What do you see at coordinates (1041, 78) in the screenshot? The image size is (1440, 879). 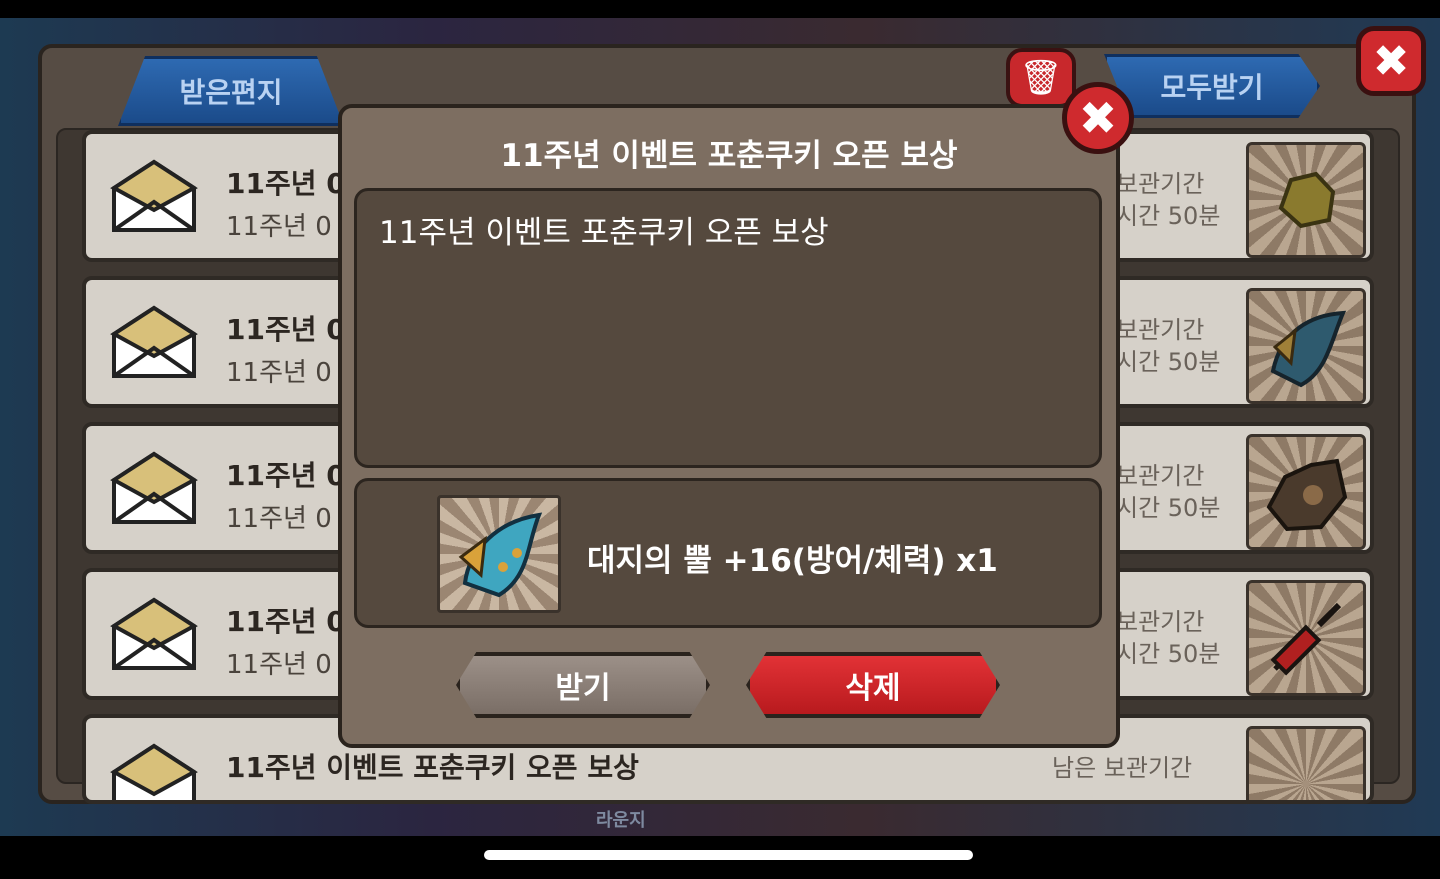 I see `trash-icon: 🗑` at bounding box center [1041, 78].